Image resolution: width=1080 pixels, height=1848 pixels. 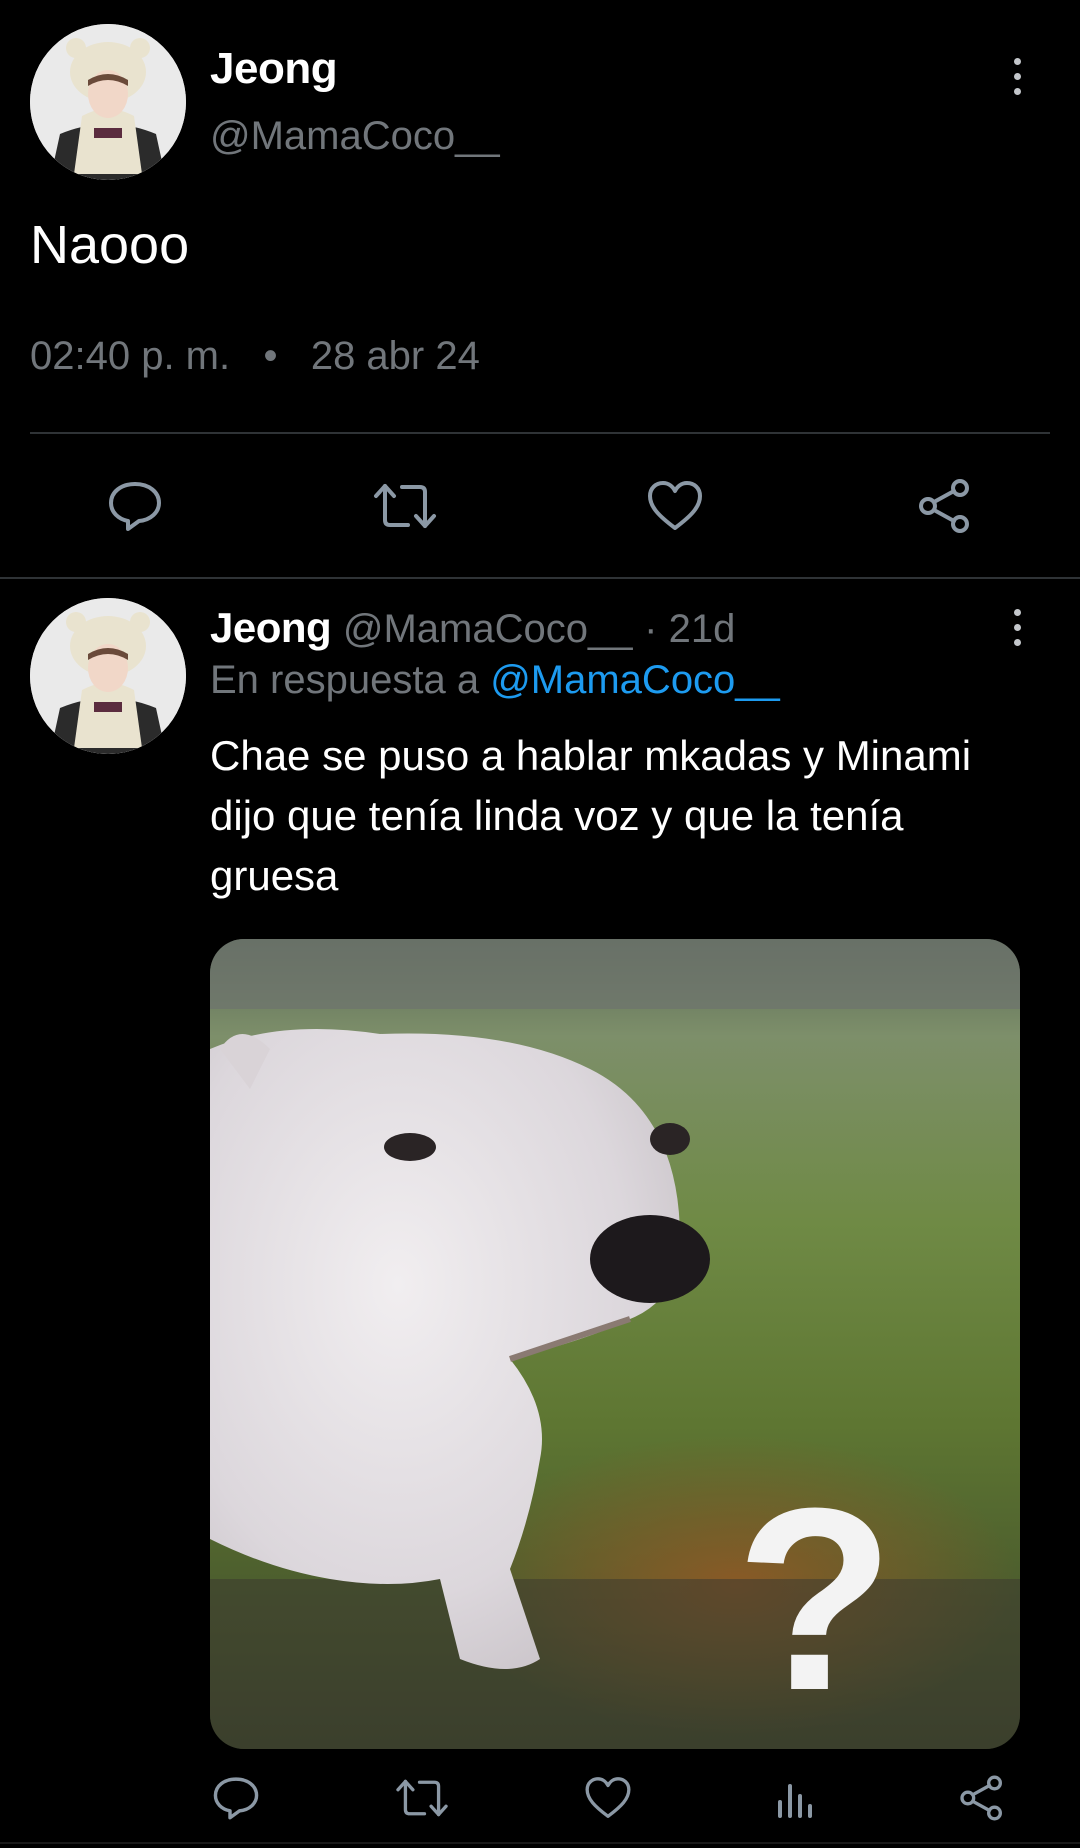 What do you see at coordinates (815, 1600) in the screenshot?
I see `media-question-mark: ?` at bounding box center [815, 1600].